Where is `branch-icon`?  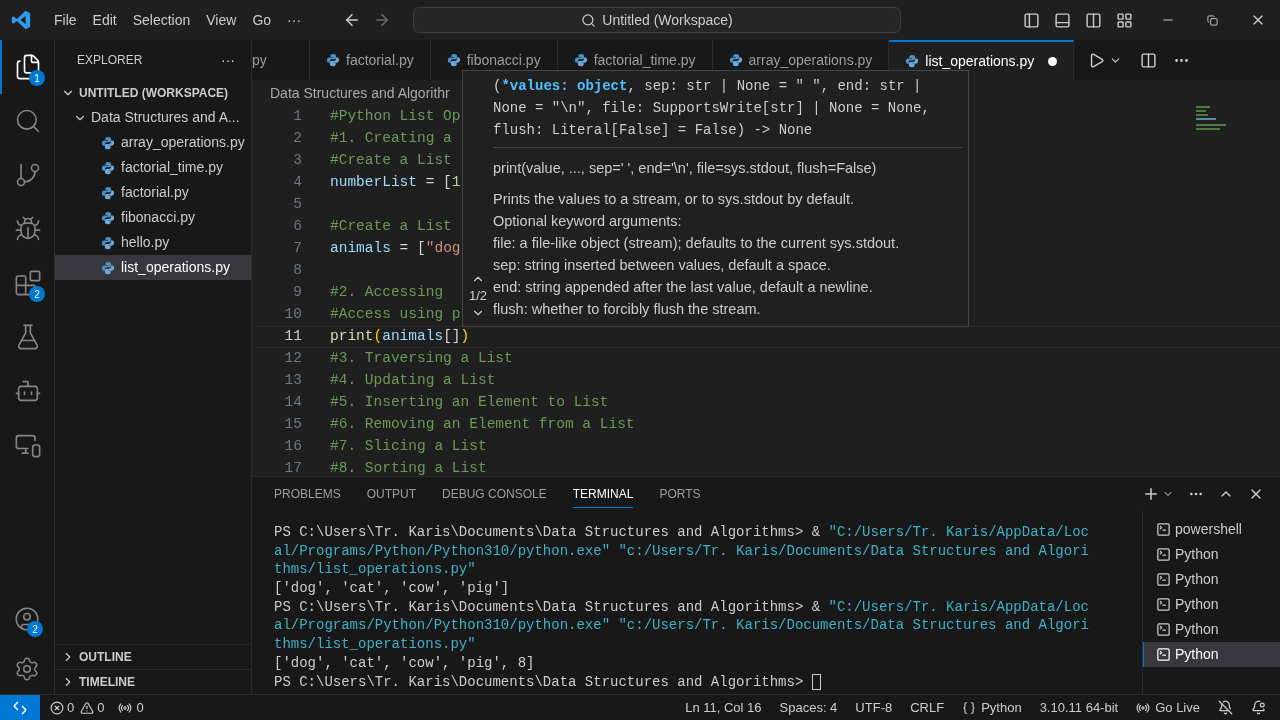 branch-icon is located at coordinates (28, 175).